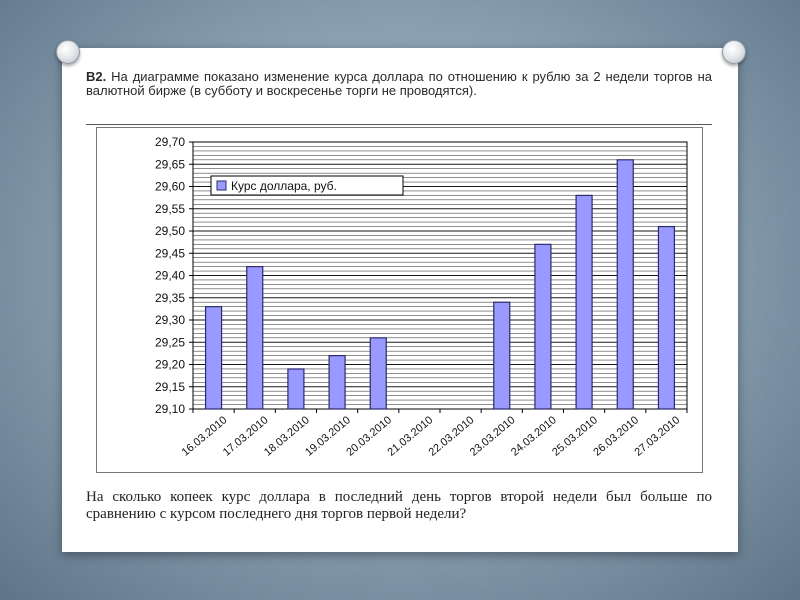 The image size is (800, 600). I want to click on y-tick-label: 29,55, so click(170, 209).